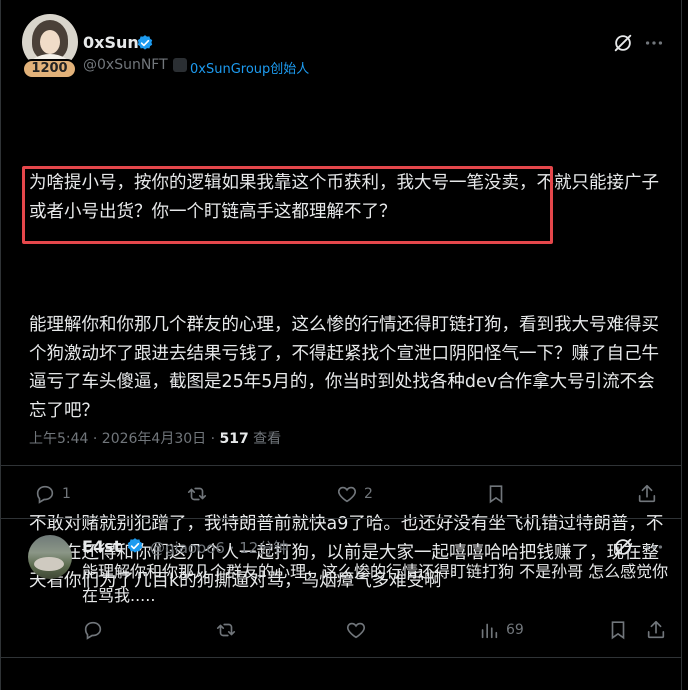  Describe the element at coordinates (681, 345) in the screenshot. I see `frame-border-right` at that location.